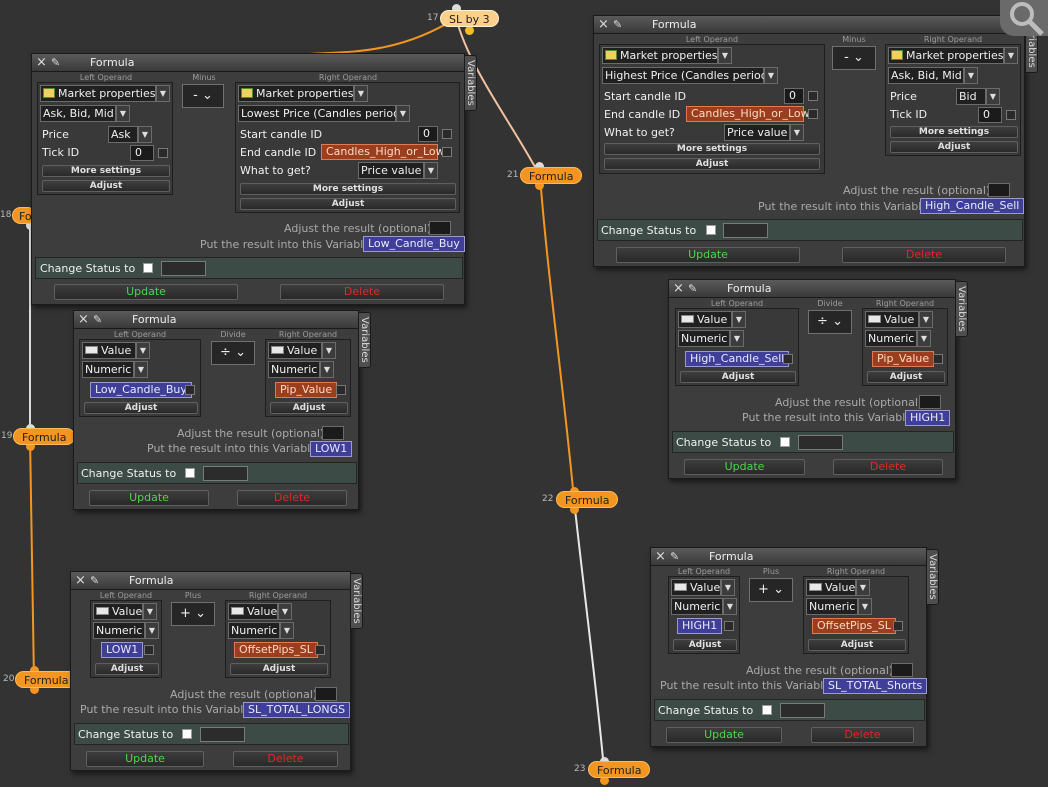 This screenshot has height=787, width=1048. I want to click on what-to-get-select: Price value, so click(391, 170).